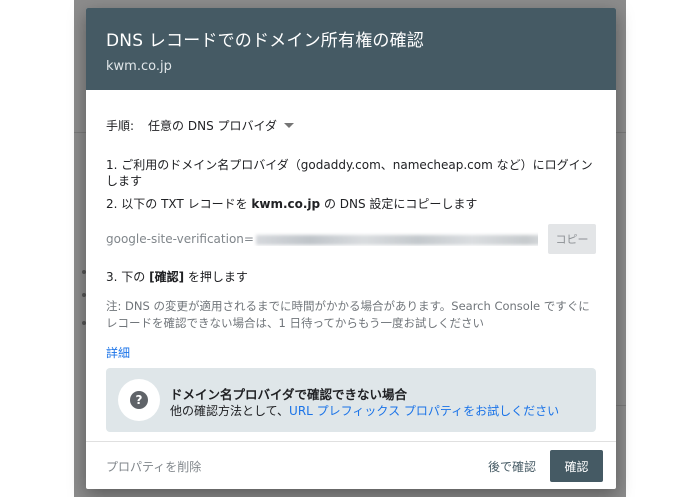  Describe the element at coordinates (139, 66) in the screenshot. I see `domain-name: kwm.co.jp` at that location.